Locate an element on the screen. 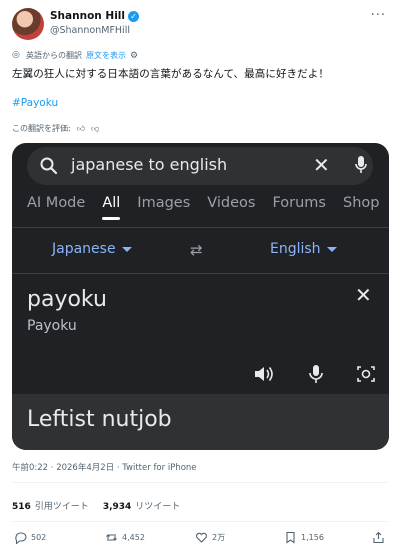  tweet-text: 左翼の狂人に対する日本語の言葉があるなんて、最高に好きだよ！ is located at coordinates (170, 74).